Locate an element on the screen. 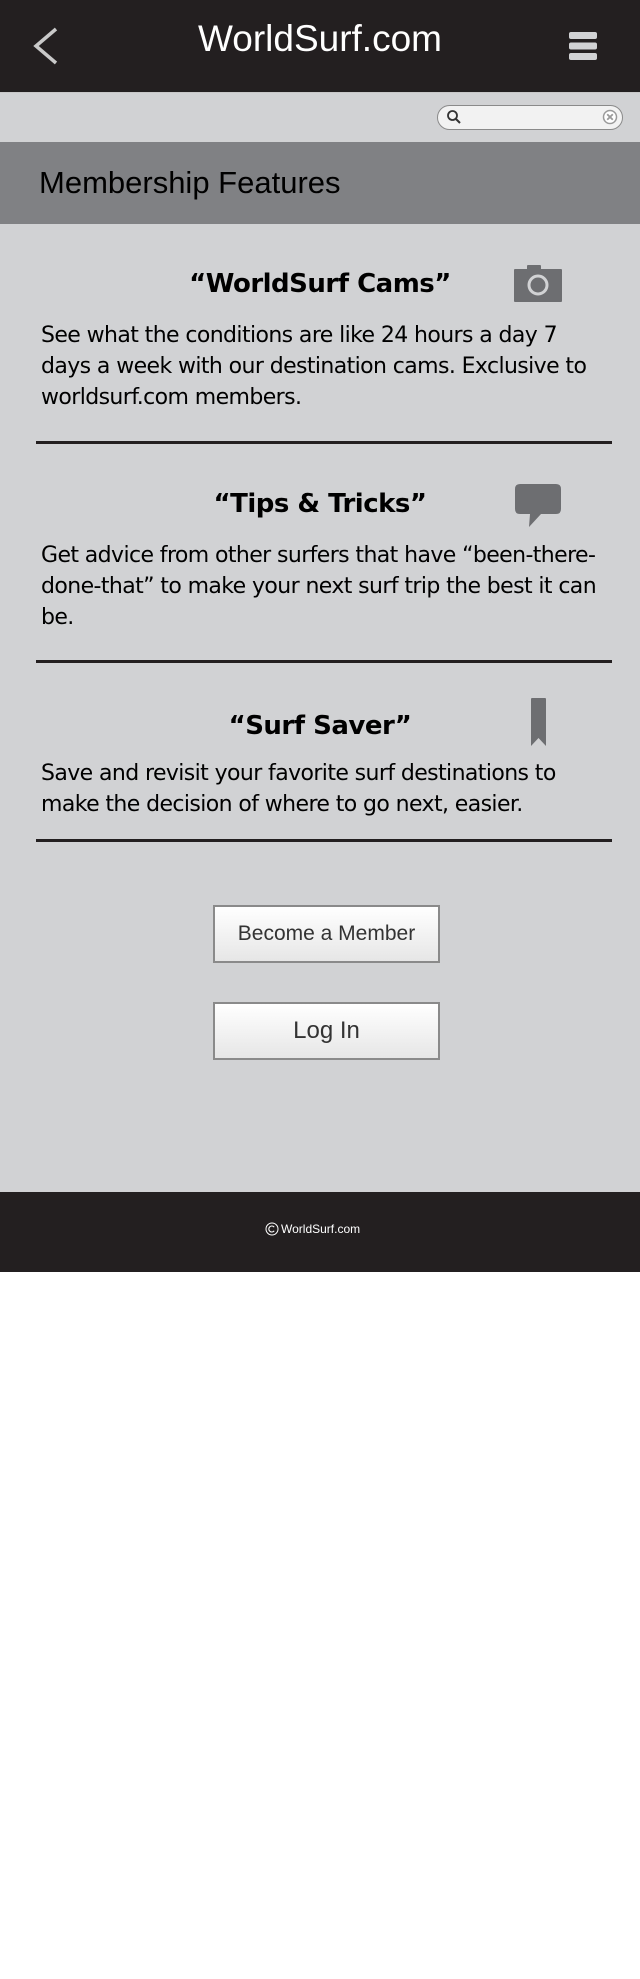 Image resolution: width=640 pixels, height=1979 pixels. menu-button is located at coordinates (583, 46).